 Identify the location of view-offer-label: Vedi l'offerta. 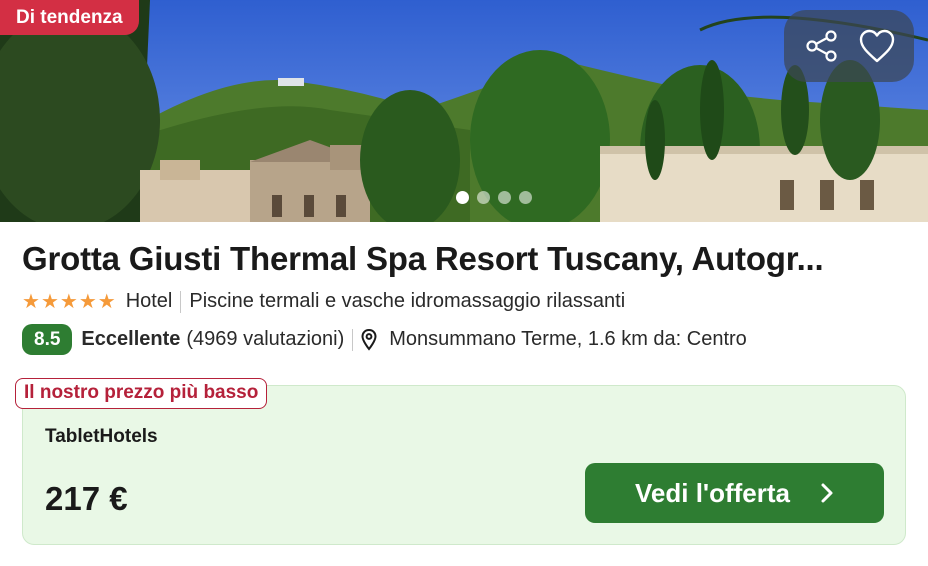
(712, 492).